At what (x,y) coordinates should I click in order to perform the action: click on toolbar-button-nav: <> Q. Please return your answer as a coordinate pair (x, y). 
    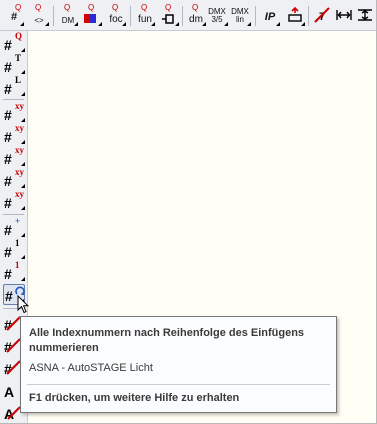
    Looking at the image, I should click on (39, 15).